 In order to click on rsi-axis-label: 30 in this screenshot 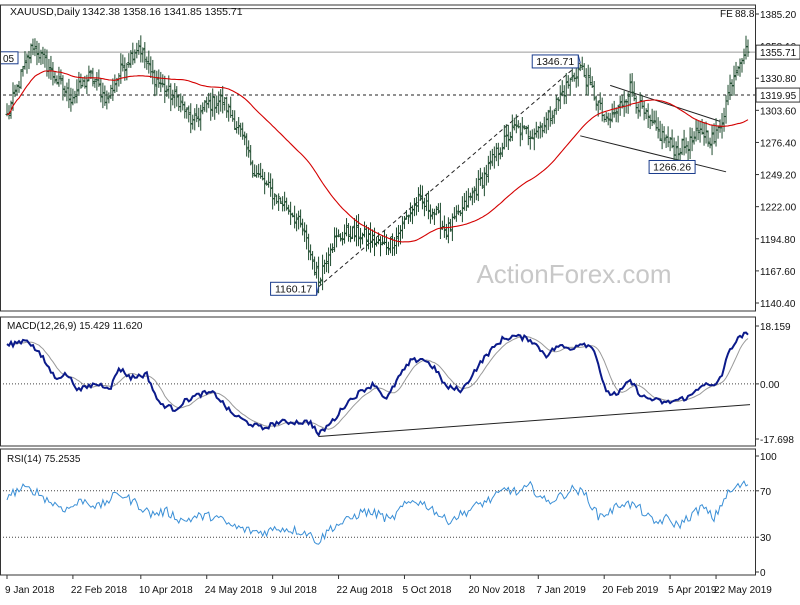, I will do `click(766, 538)`.